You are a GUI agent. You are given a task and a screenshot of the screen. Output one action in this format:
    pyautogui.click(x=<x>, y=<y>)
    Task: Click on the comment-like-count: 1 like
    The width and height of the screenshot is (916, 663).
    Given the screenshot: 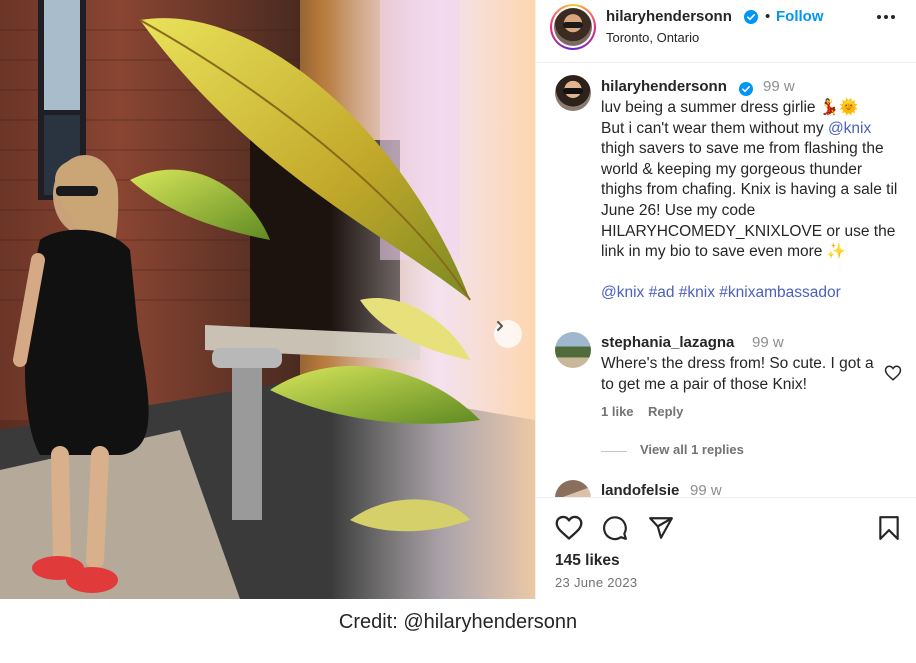 What is the action you would take?
    pyautogui.click(x=617, y=411)
    